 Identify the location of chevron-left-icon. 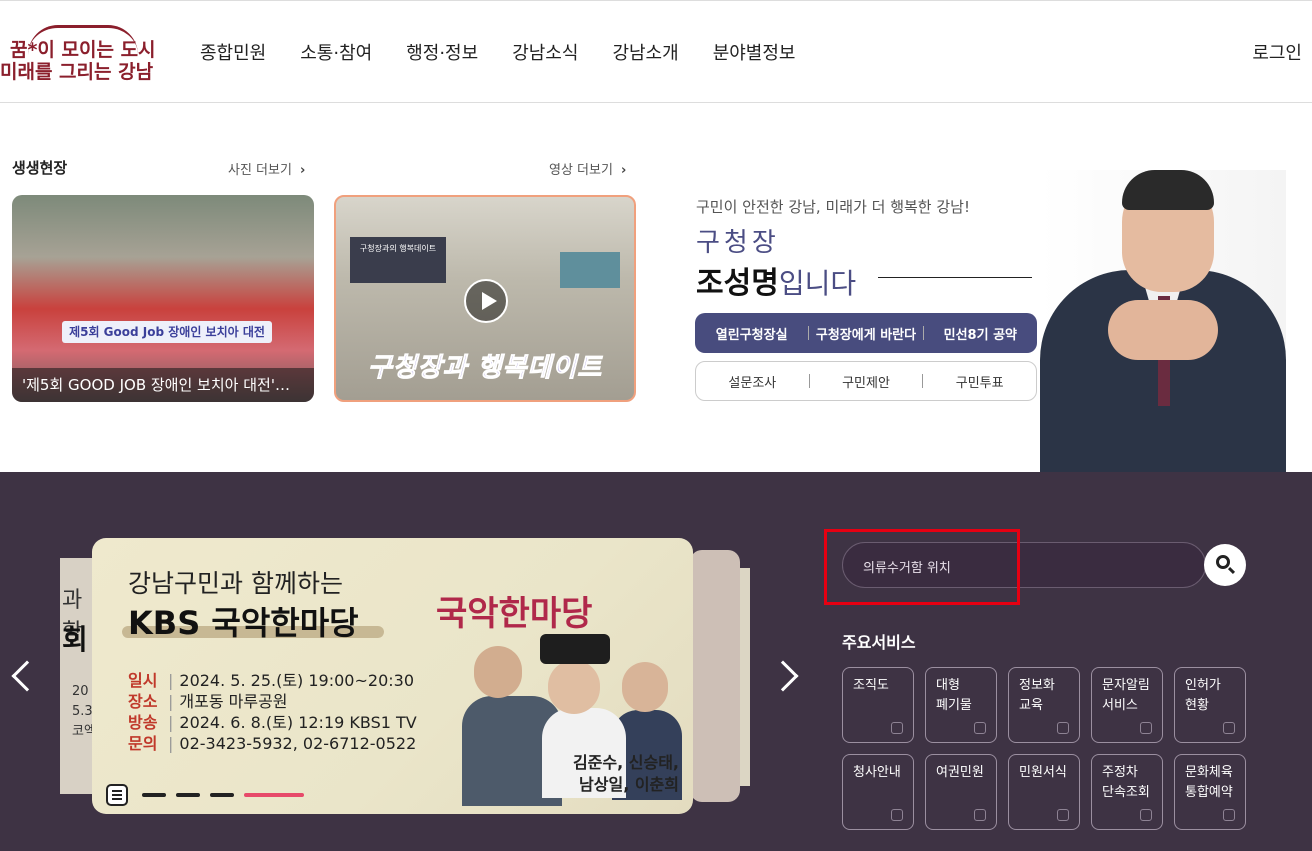
(27, 676).